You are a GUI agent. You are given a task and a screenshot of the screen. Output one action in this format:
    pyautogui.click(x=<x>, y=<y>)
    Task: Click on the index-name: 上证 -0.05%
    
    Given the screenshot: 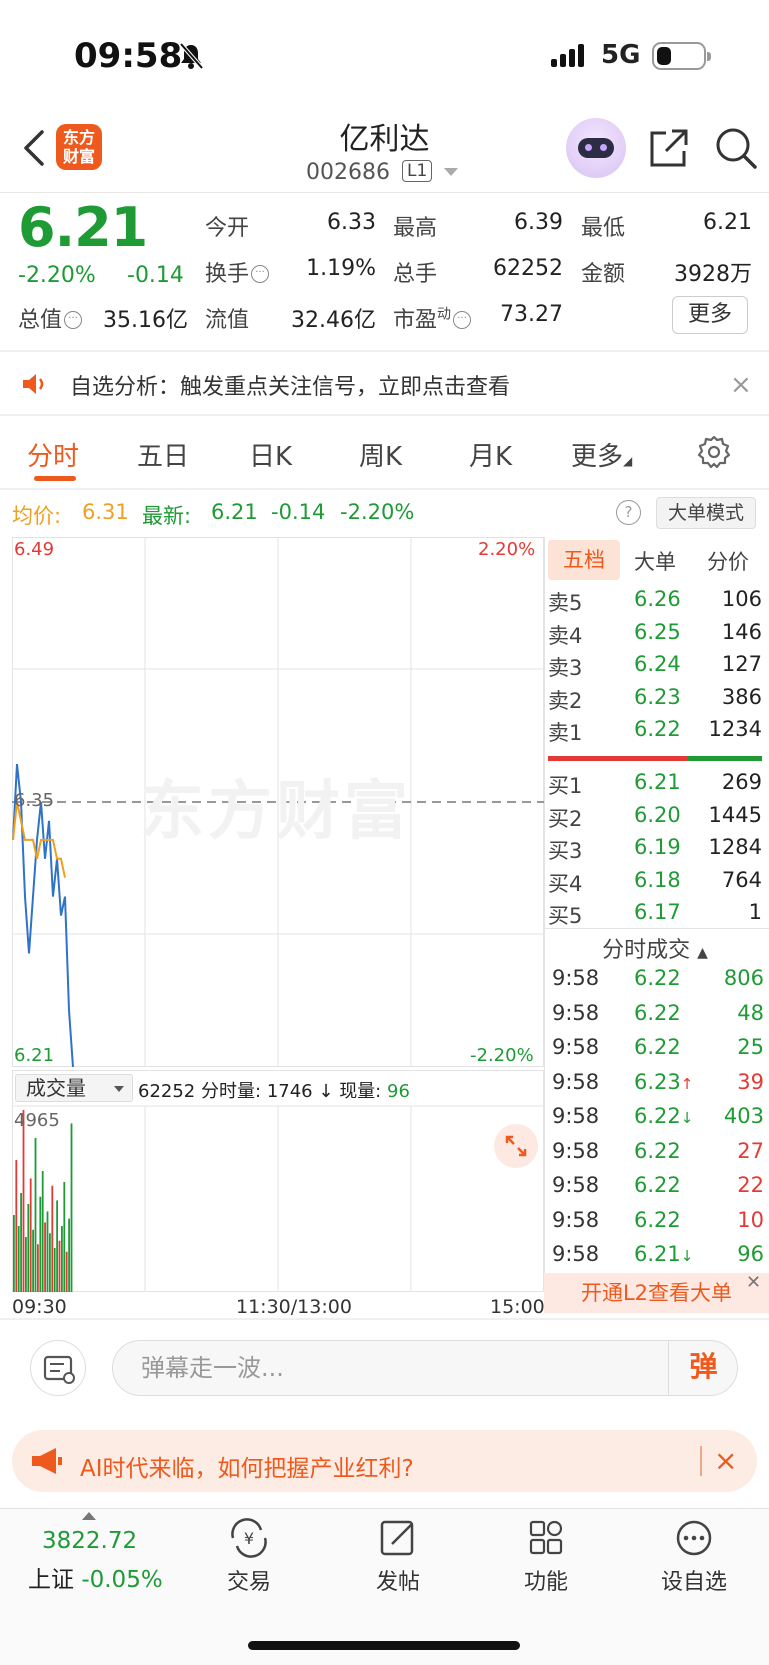 What is the action you would take?
    pyautogui.click(x=95, y=1577)
    